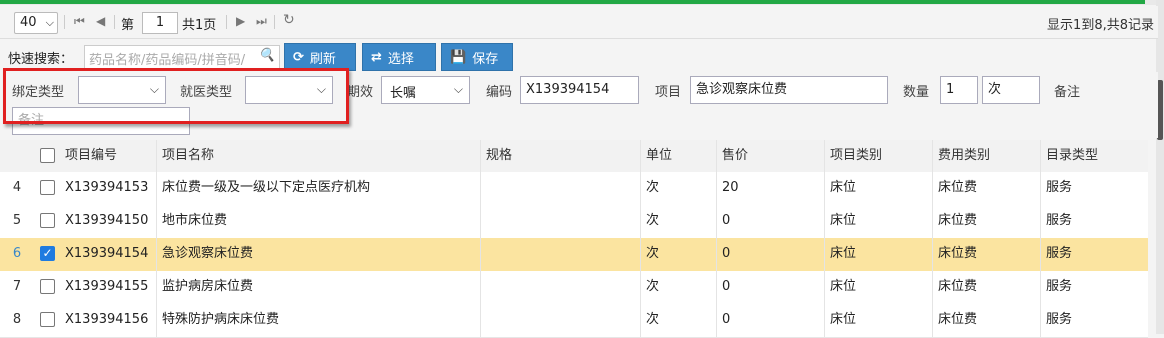  I want to click on page-size-value: 40, so click(28, 22).